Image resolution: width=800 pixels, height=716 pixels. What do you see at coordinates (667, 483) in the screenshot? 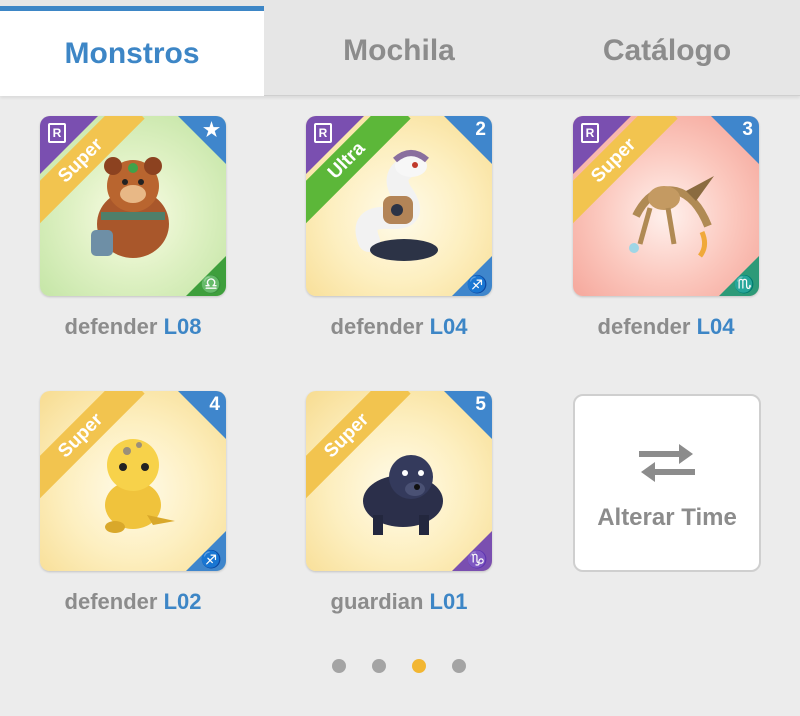
I see `alterar-time-button: Alterar Time` at bounding box center [667, 483].